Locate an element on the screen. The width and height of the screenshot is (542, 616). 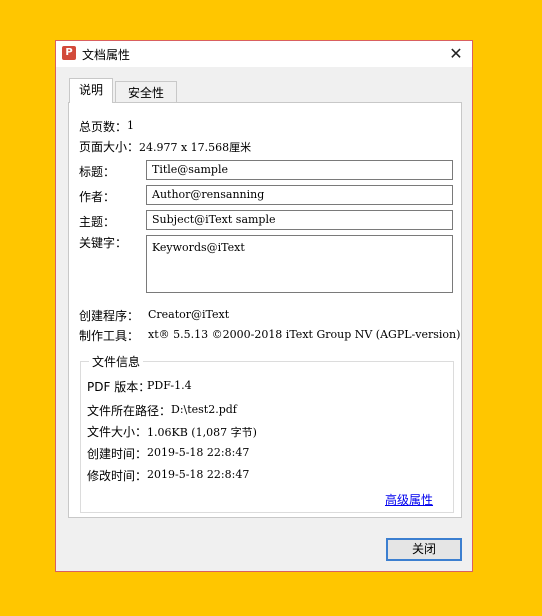
producer-label: 制作工具： is located at coordinates (109, 336).